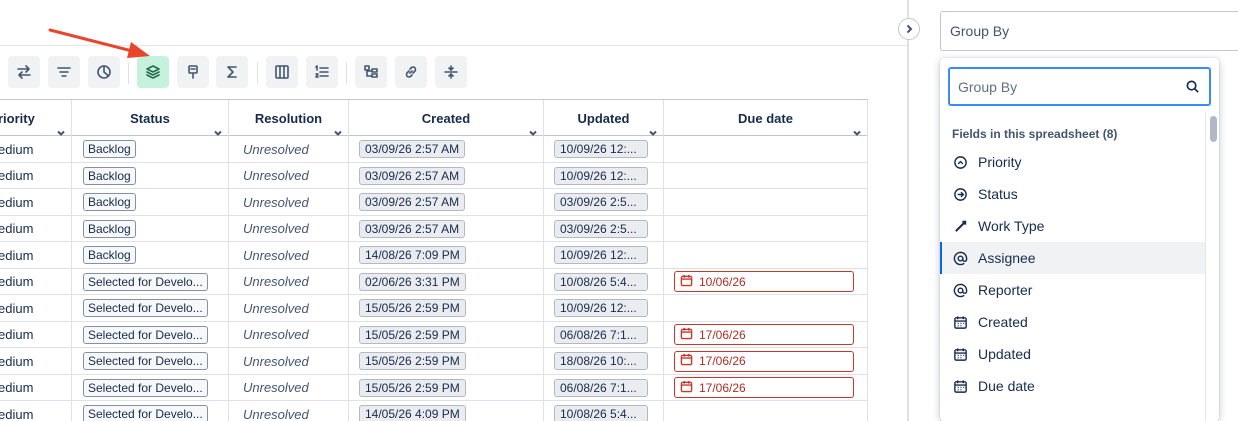  I want to click on hierarchy-icon, so click(371, 72).